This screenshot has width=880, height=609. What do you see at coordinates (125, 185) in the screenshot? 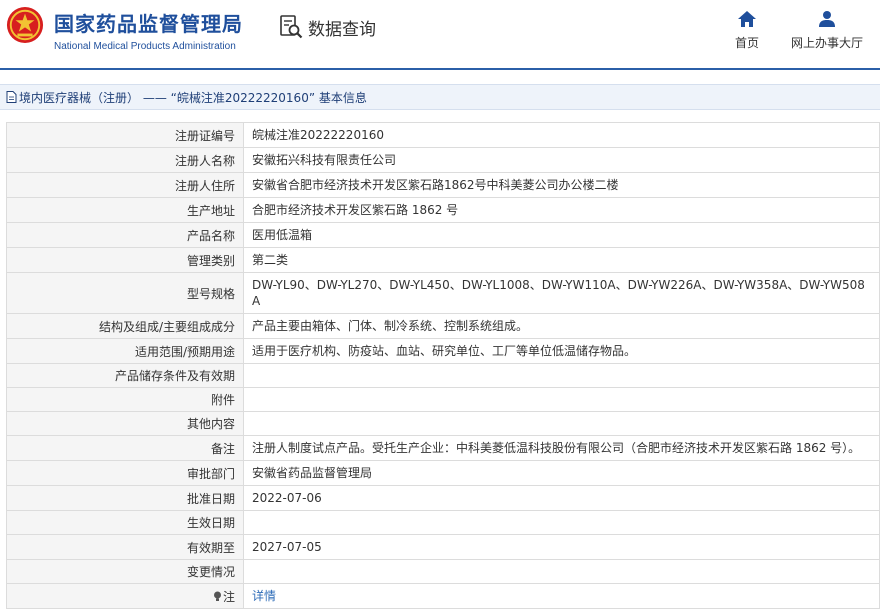
I see `field-label: 注册人住所` at bounding box center [125, 185].